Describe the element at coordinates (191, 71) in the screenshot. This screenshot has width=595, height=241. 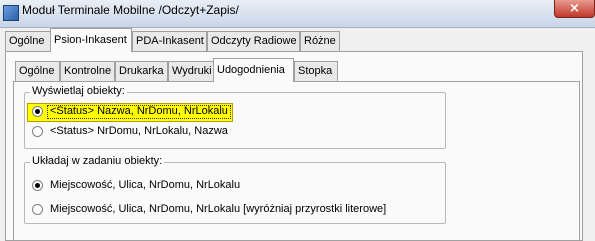
I see `subtab-wydruki: Wydruki` at that location.